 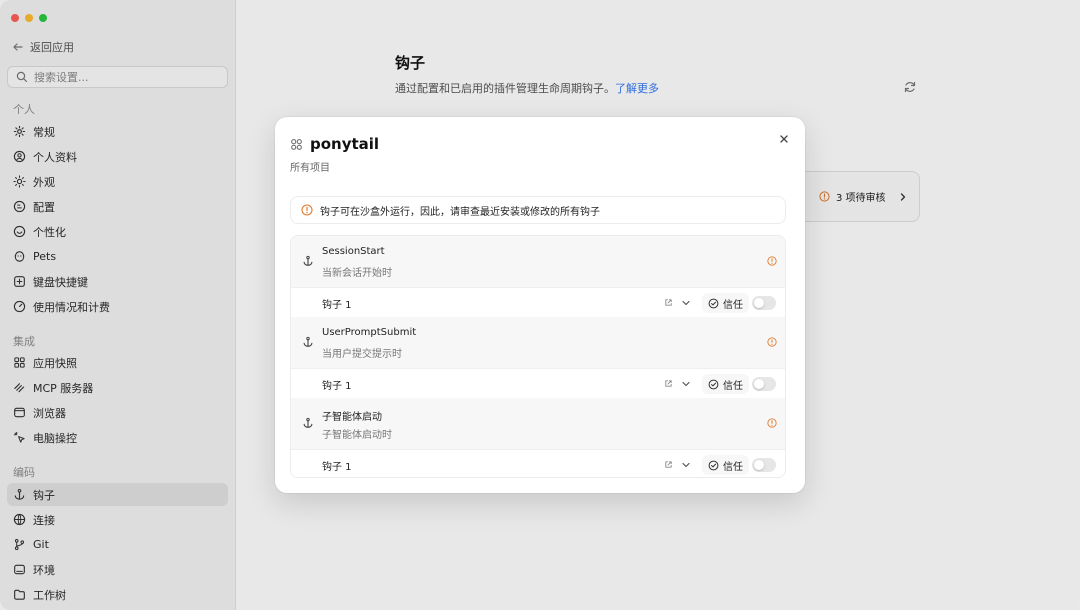 What do you see at coordinates (310, 168) in the screenshot?
I see `dialog-subtitle: 所有项目` at bounding box center [310, 168].